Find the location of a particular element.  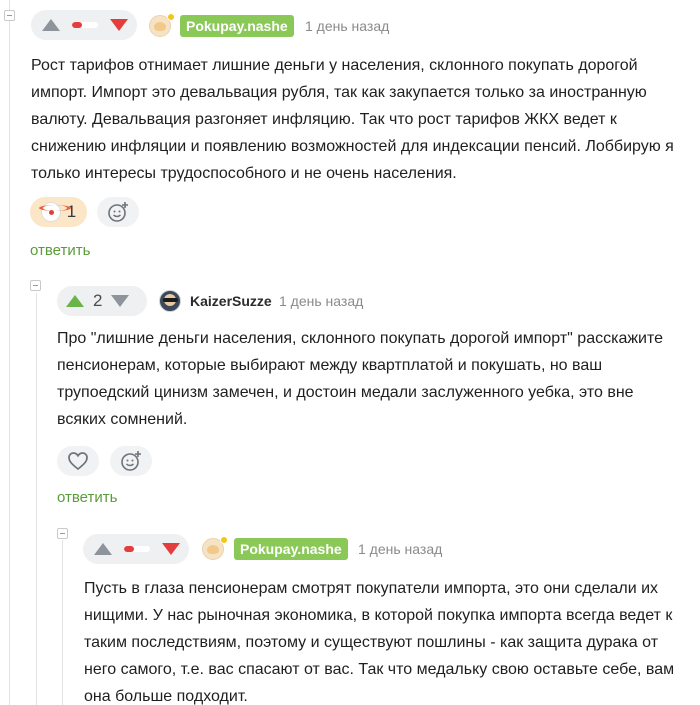

heart-icon is located at coordinates (78, 461).